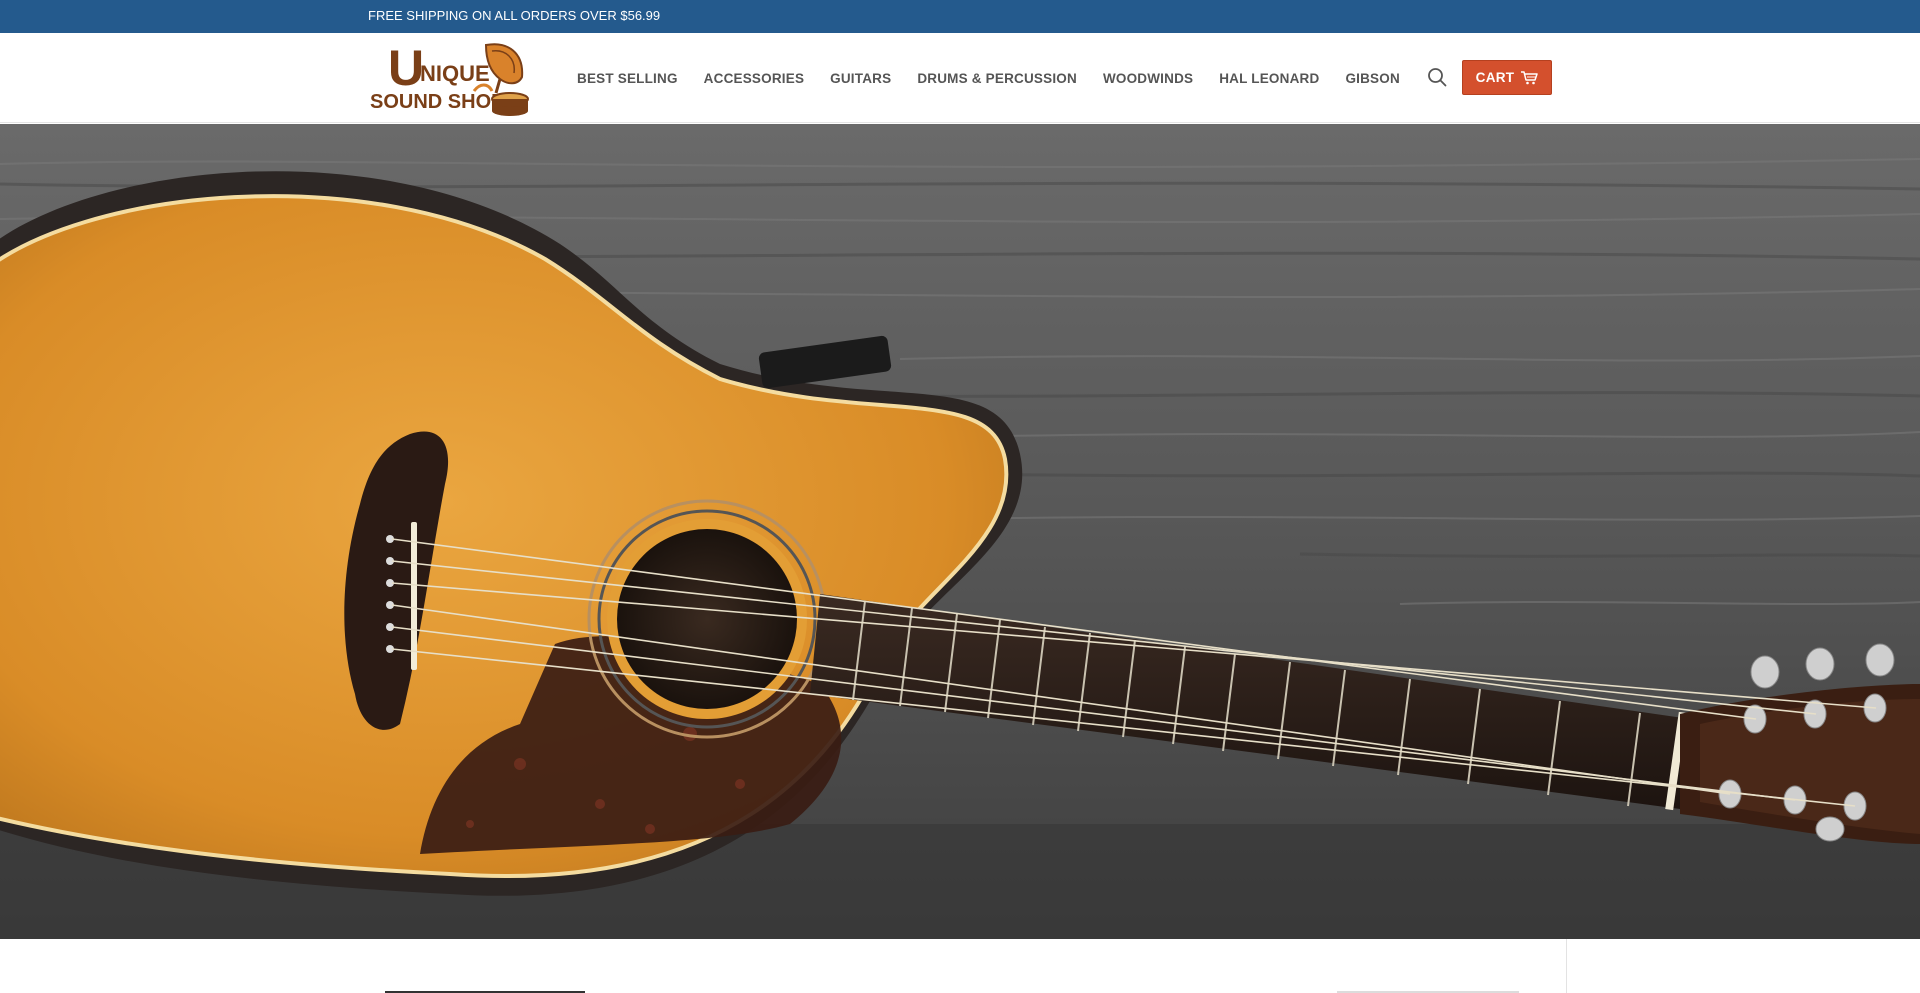 This screenshot has width=1920, height=993. What do you see at coordinates (1495, 77) in the screenshot?
I see `cart-label: CART` at bounding box center [1495, 77].